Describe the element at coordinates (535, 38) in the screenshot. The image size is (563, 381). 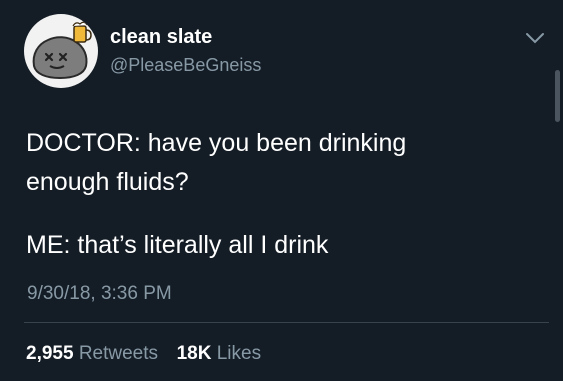
I see `chevron-down-icon` at that location.